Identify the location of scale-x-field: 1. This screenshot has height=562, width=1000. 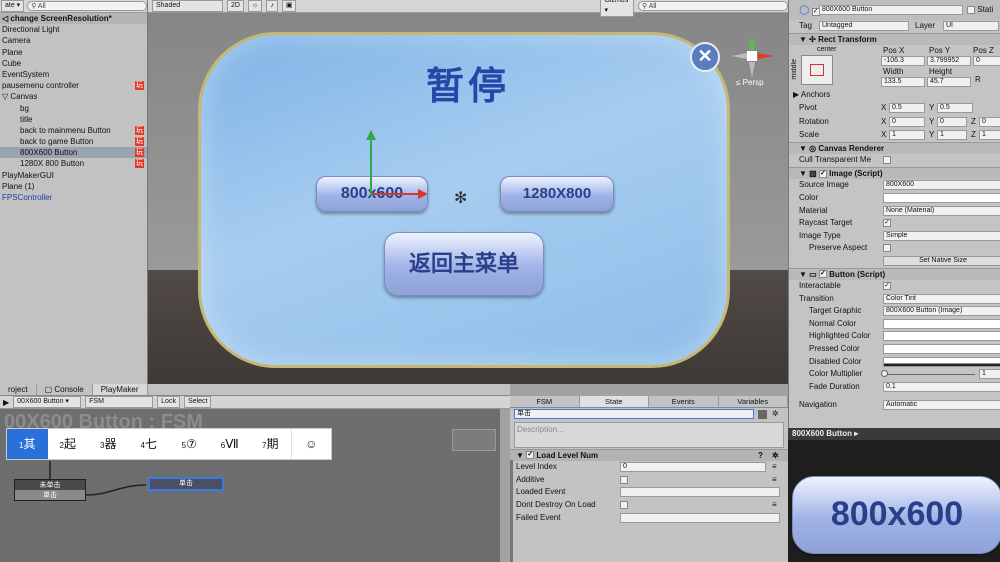
(907, 134).